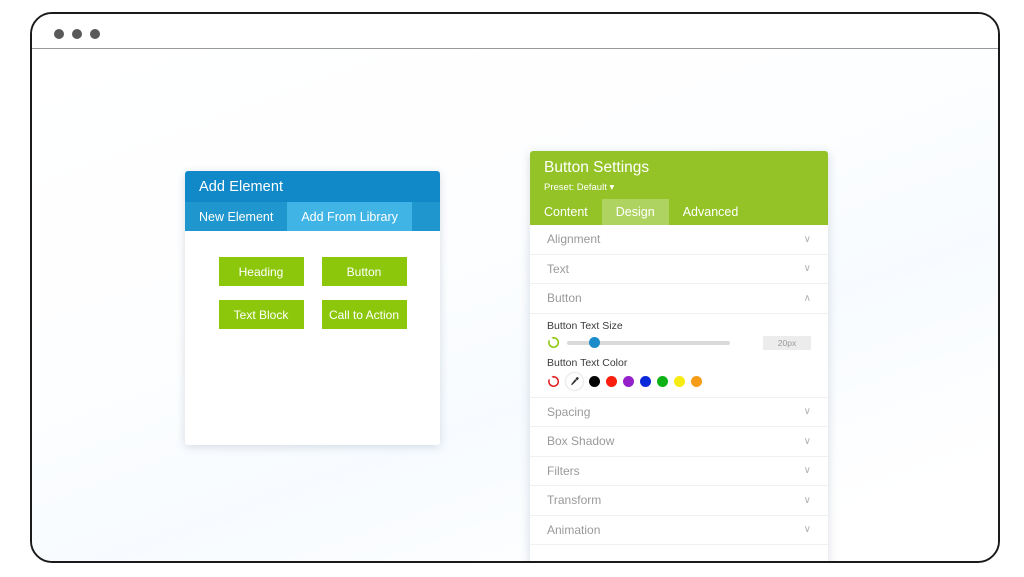 The image size is (1024, 577). I want to click on add-element-header: Add Element, so click(312, 186).